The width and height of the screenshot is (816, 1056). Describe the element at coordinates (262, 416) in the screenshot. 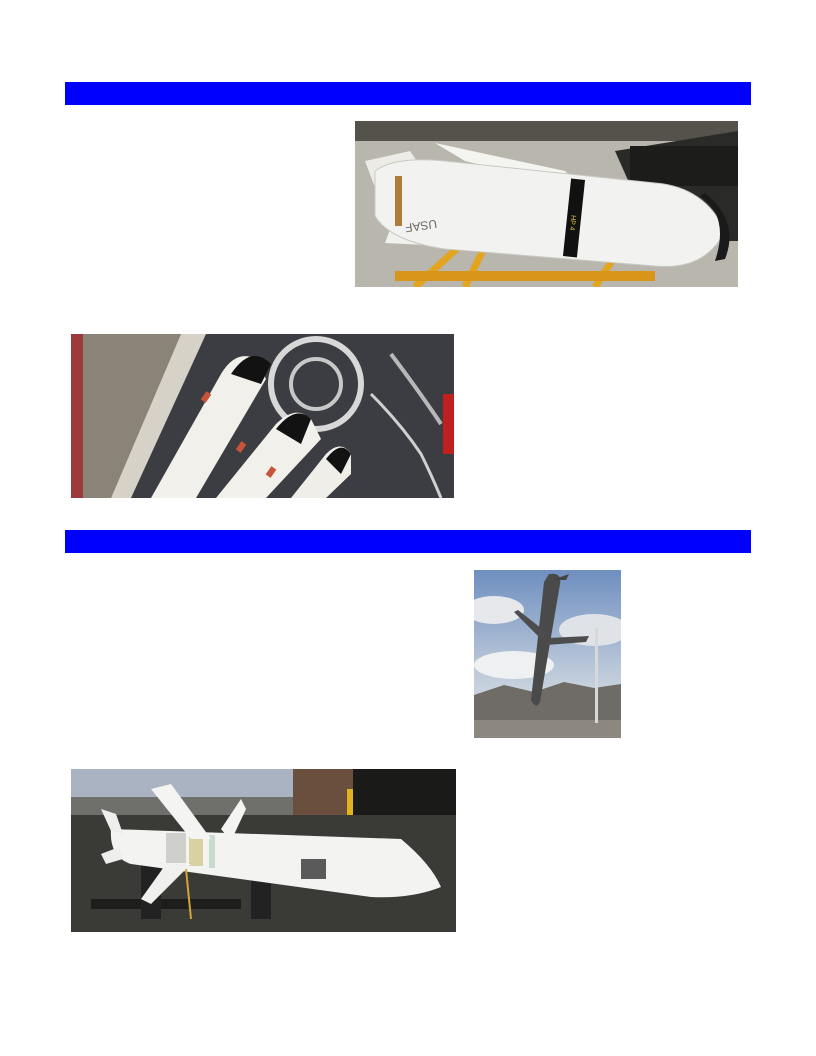

I see `weapons-bay-photo` at that location.